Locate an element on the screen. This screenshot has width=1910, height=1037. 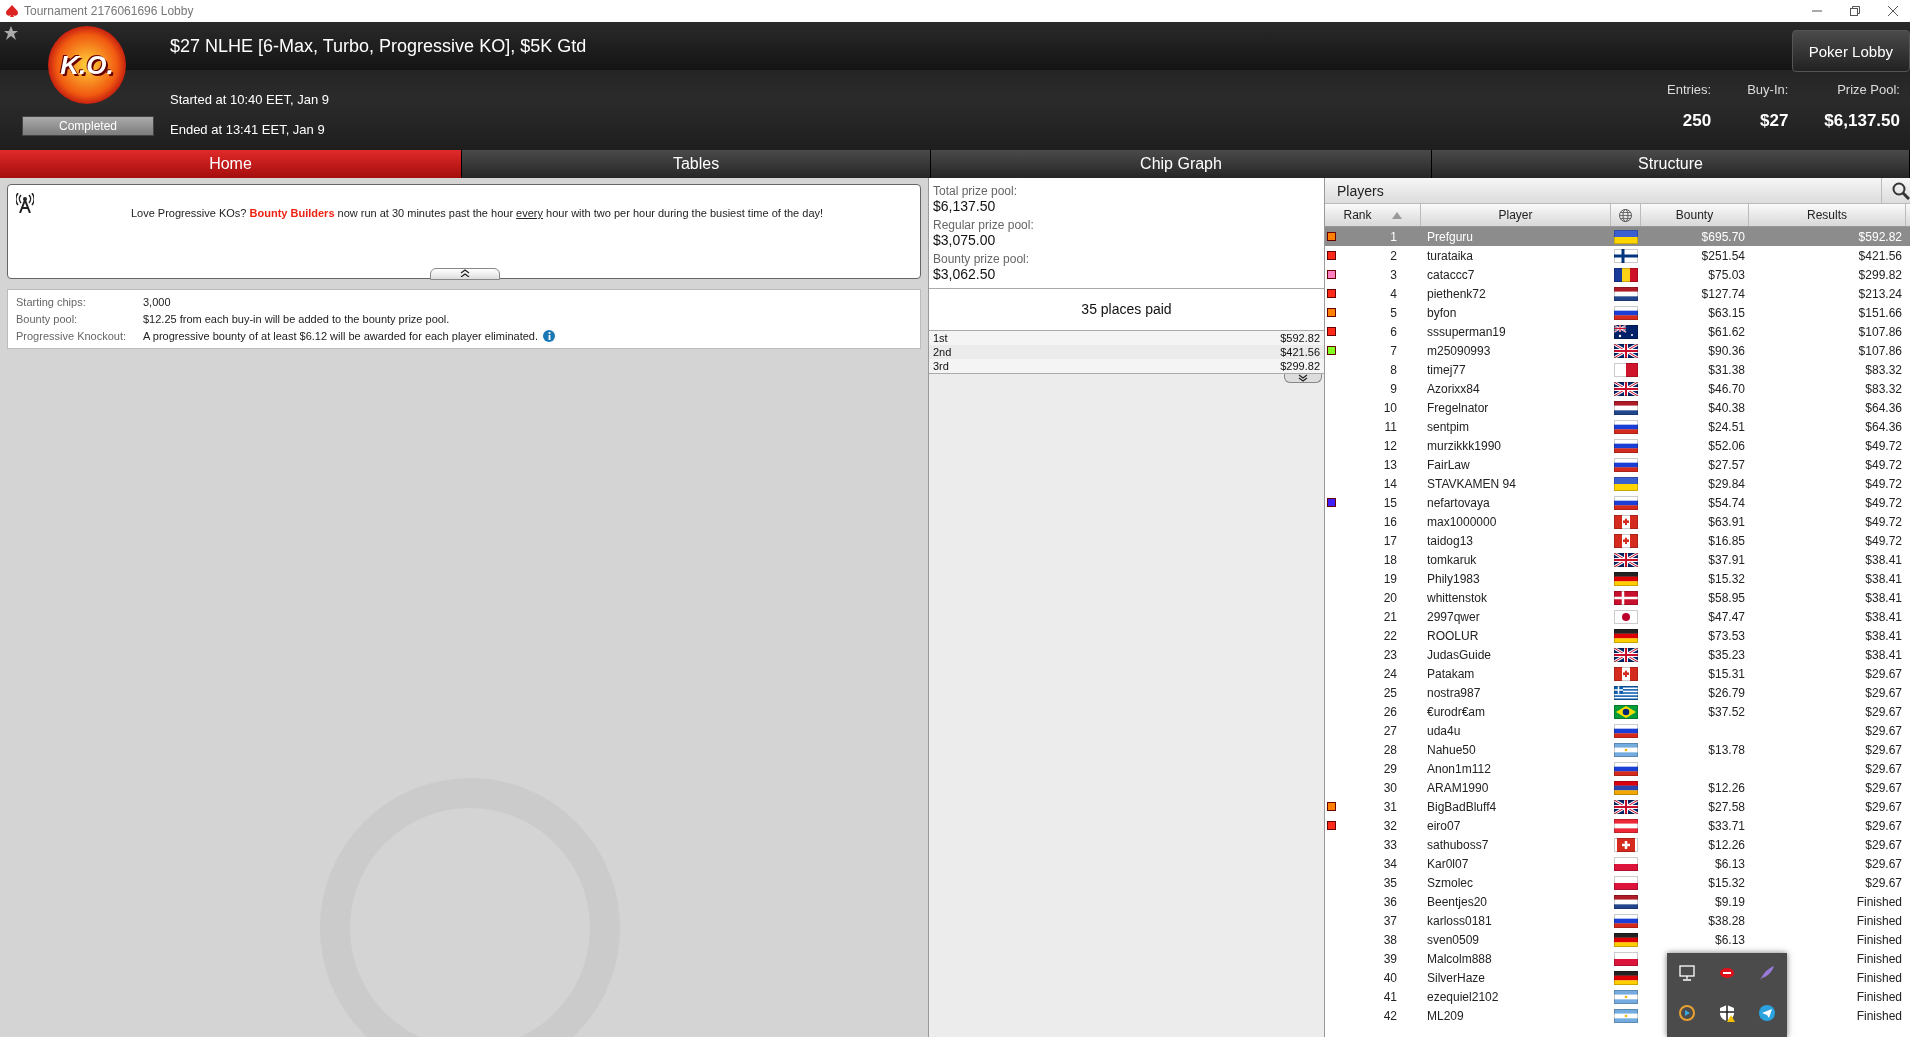
player-row: 28 Nahue50 $13.78 $29.67 is located at coordinates (1617, 749).